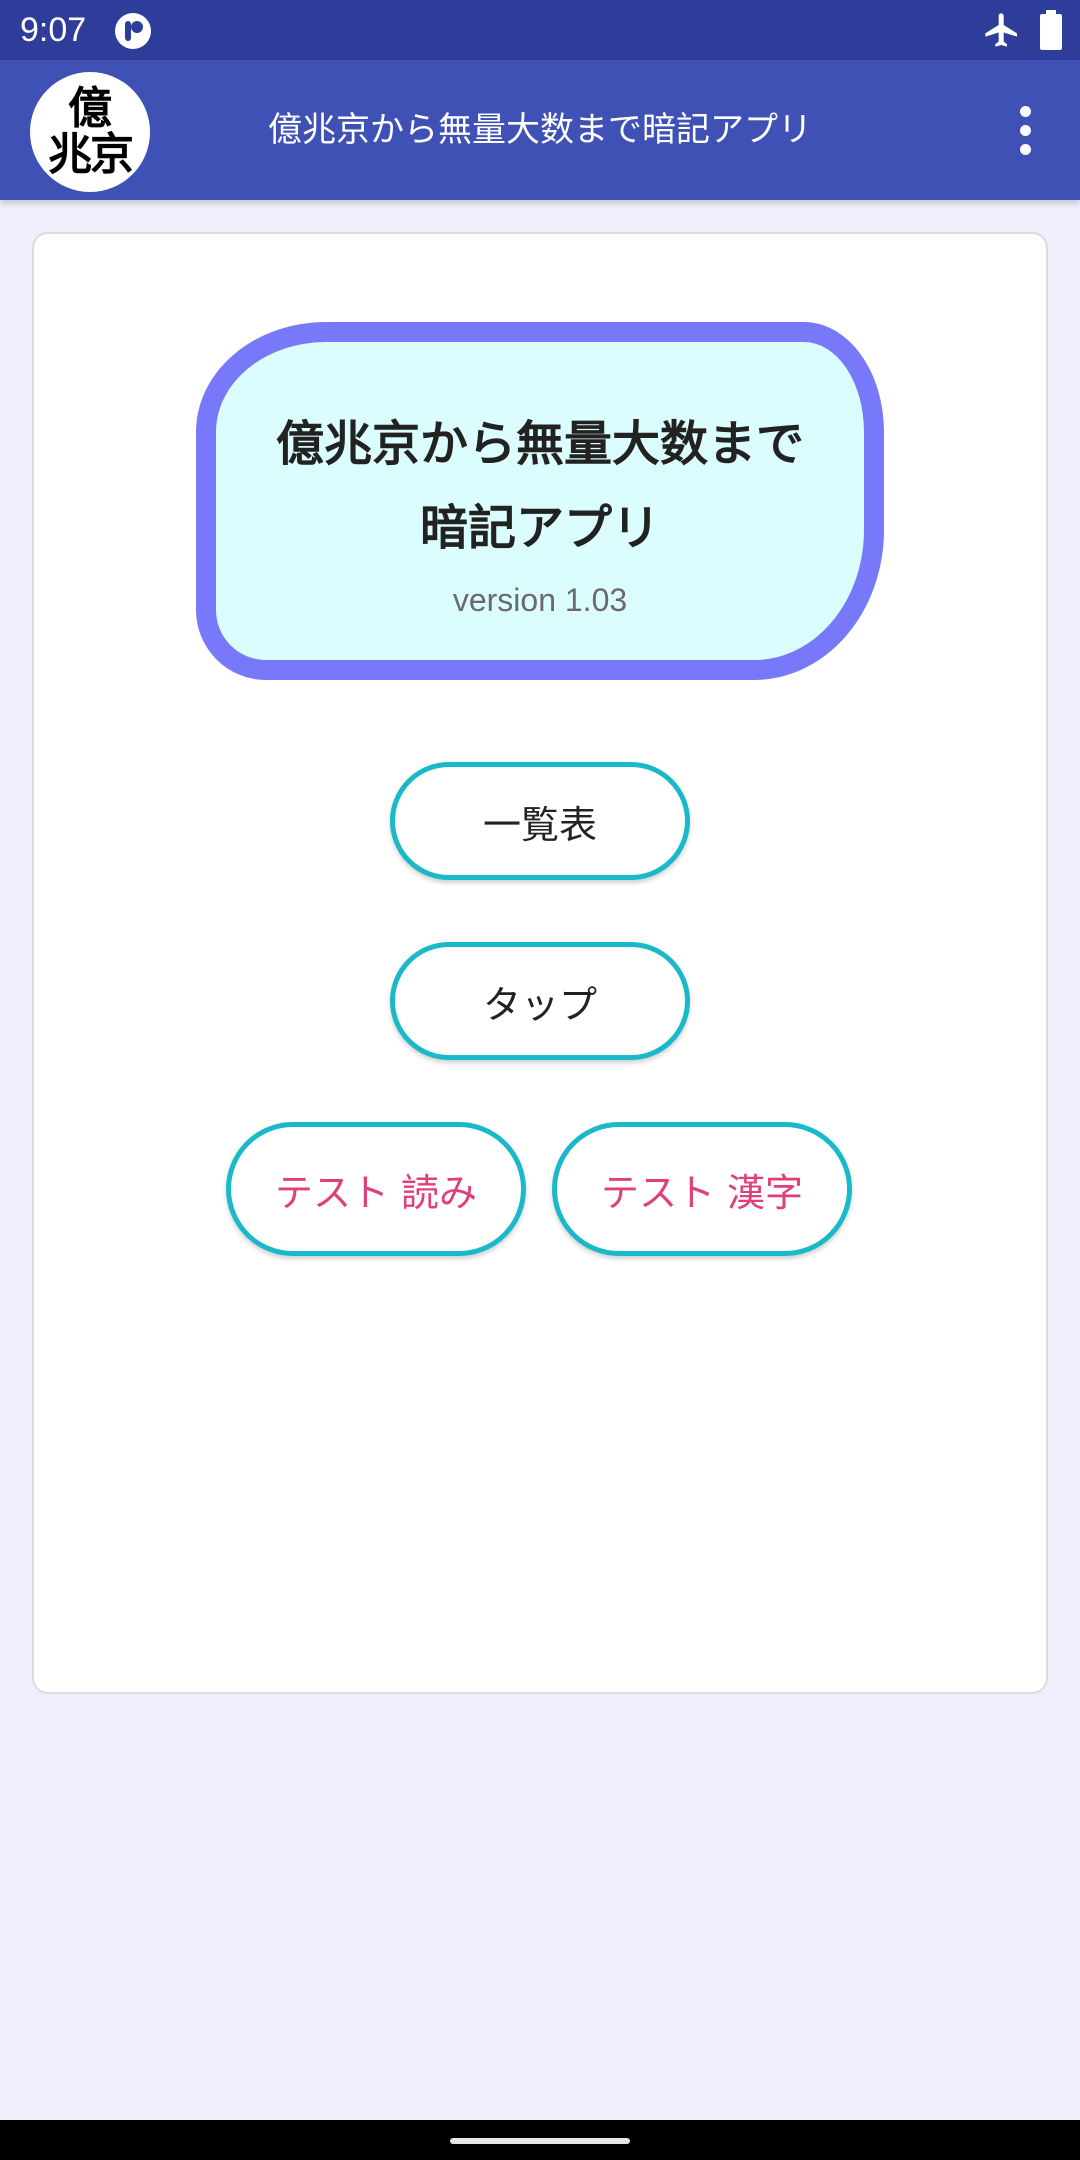 This screenshot has height=2160, width=1080. Describe the element at coordinates (1001, 30) in the screenshot. I see `airplane-mode-icon` at that location.